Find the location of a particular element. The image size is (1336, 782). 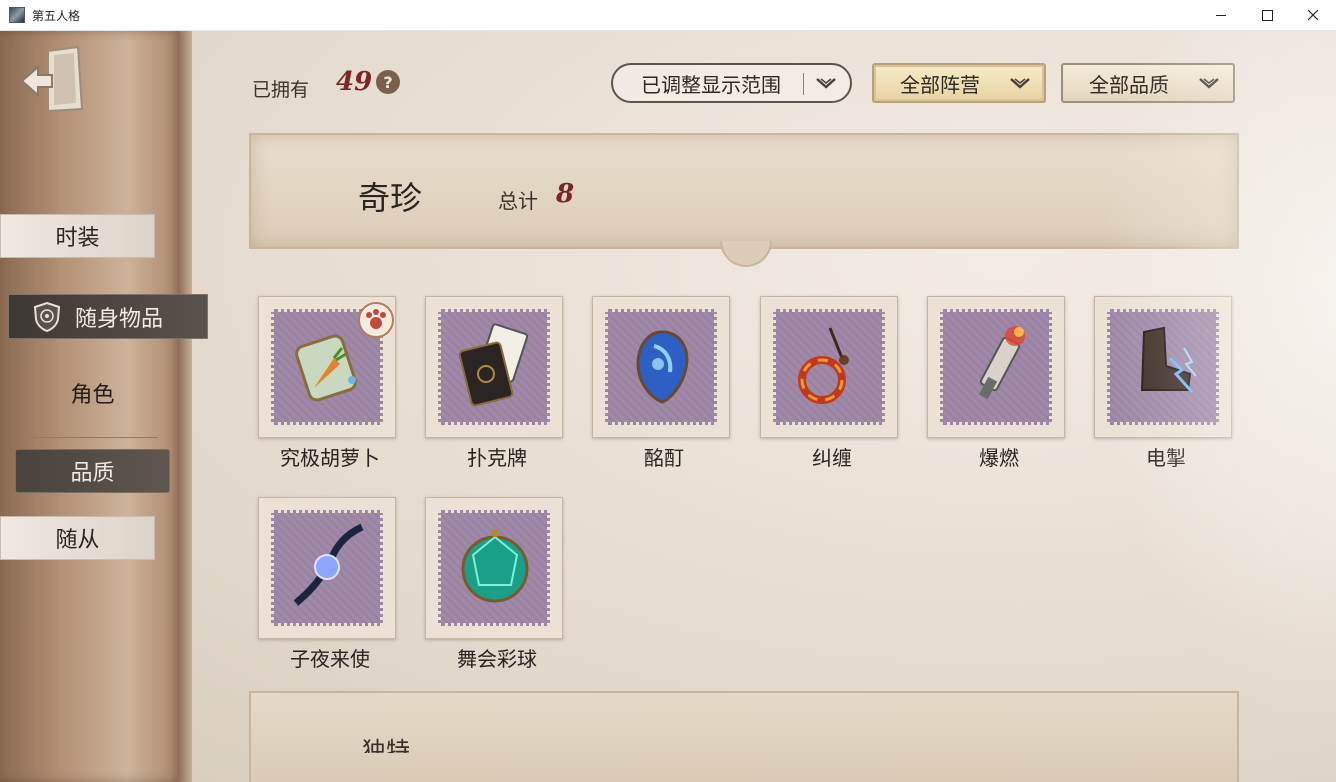

faction-dropdown: 全部阵营 is located at coordinates (959, 83).